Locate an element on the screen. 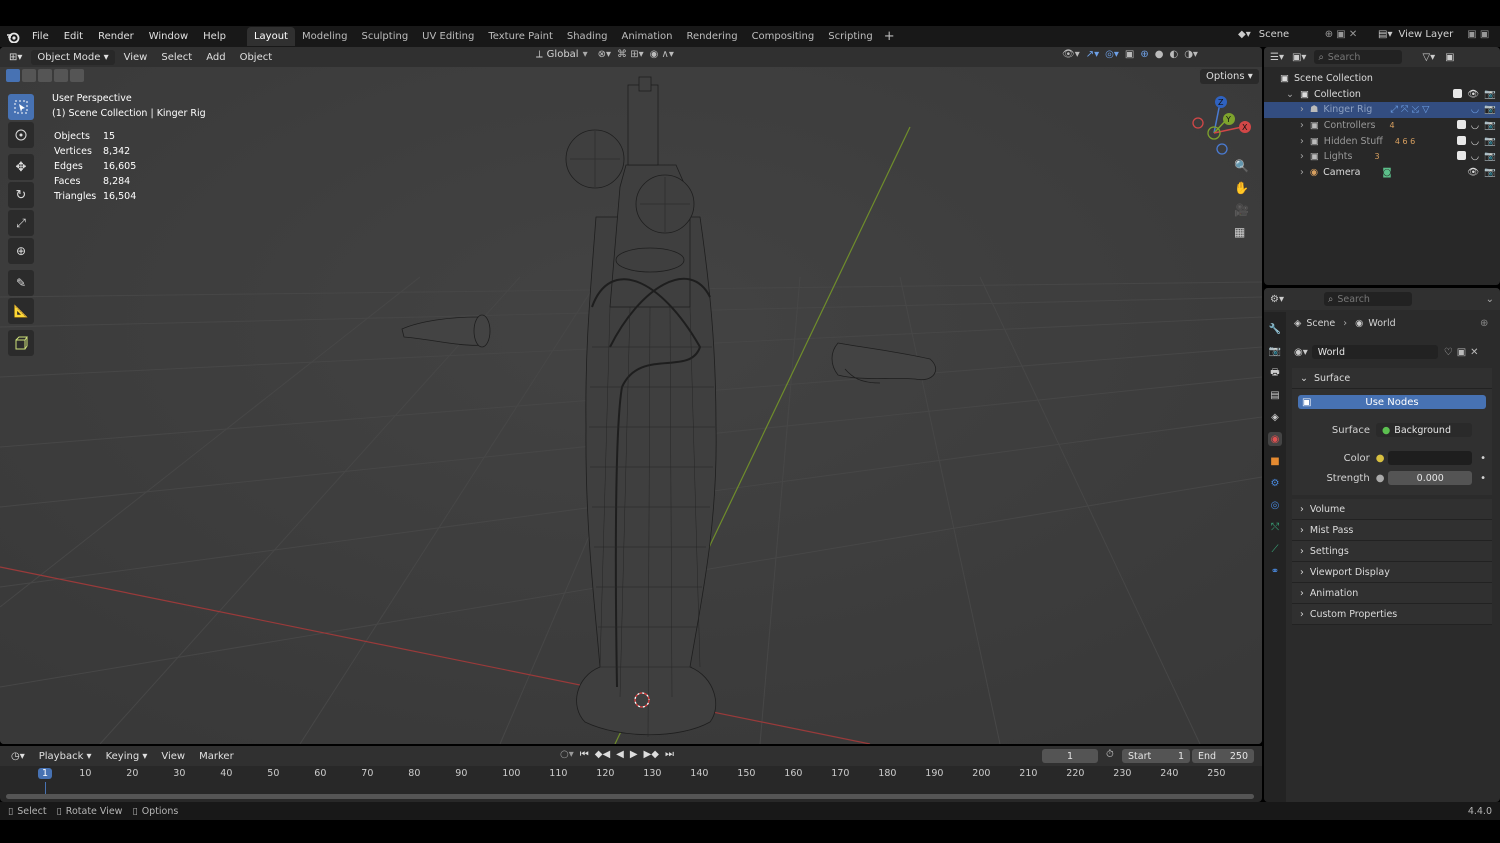  settings-section-header: › Settings is located at coordinates (1392, 551).